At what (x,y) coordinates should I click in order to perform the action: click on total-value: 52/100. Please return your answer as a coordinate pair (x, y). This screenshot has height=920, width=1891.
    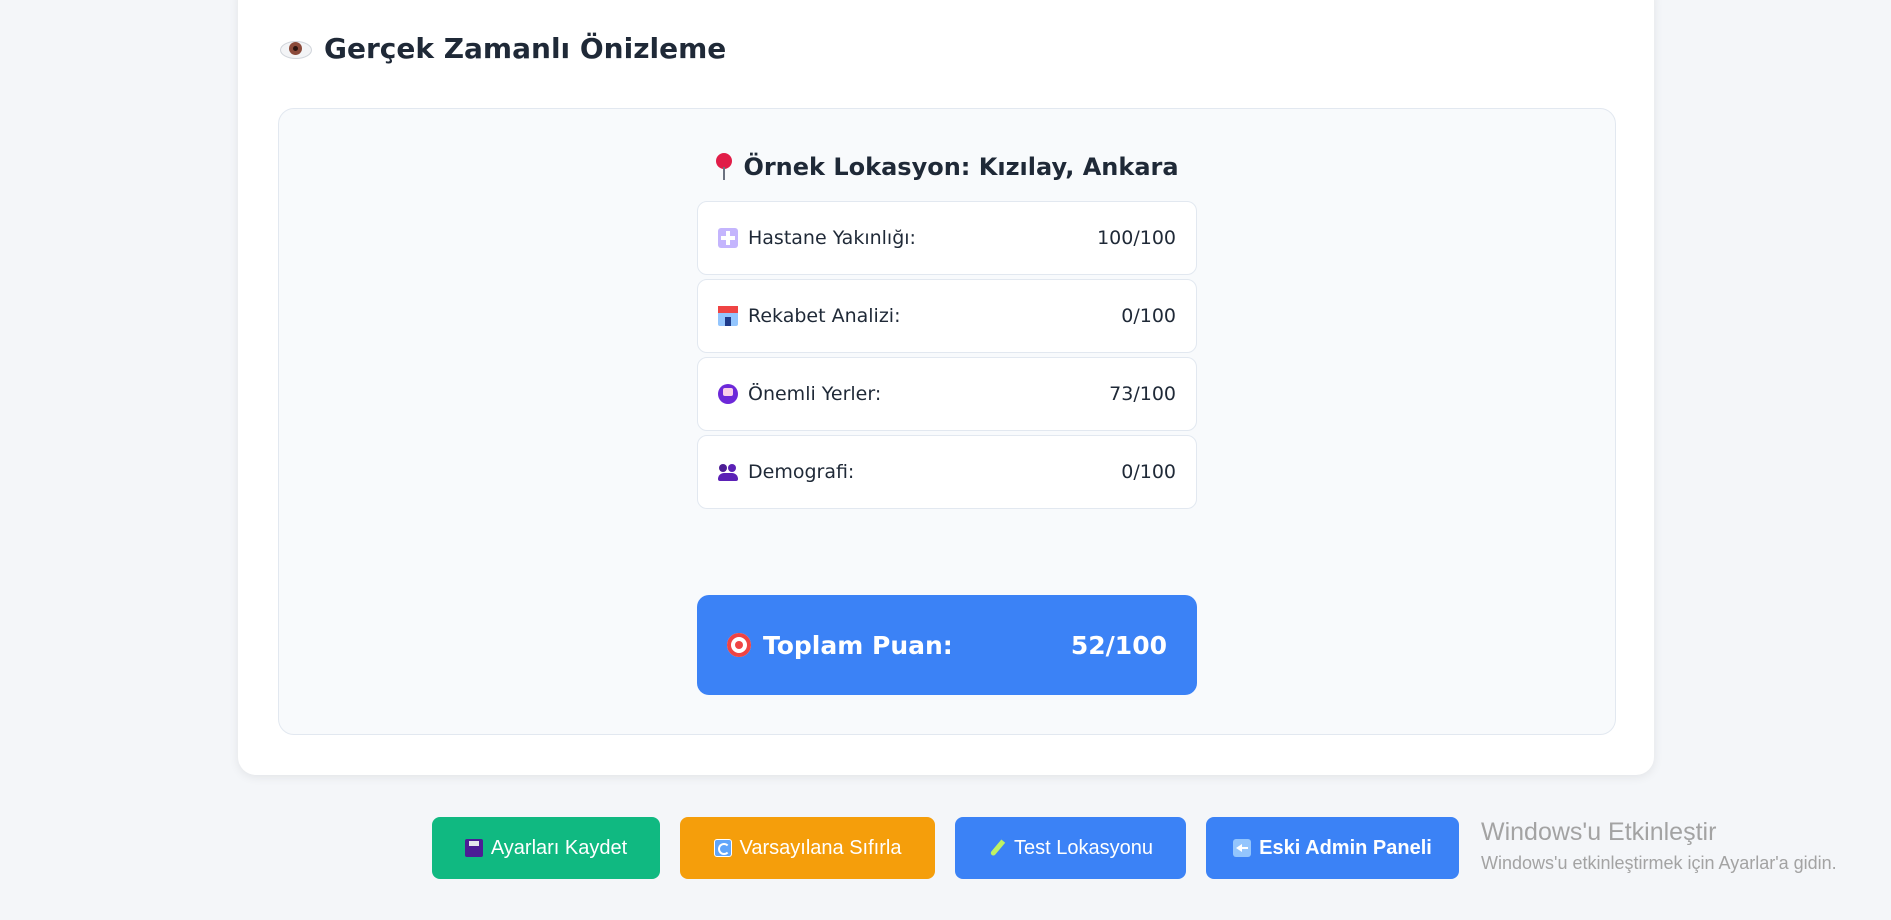
    Looking at the image, I should click on (1118, 645).